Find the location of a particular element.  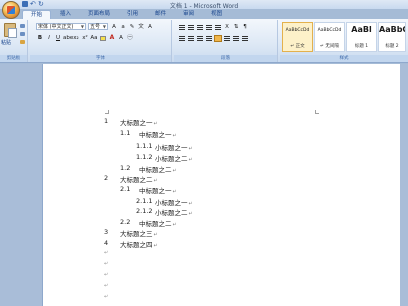

paragraph-group: X ⇅ ¶ 段落 is located at coordinates (226, 41).